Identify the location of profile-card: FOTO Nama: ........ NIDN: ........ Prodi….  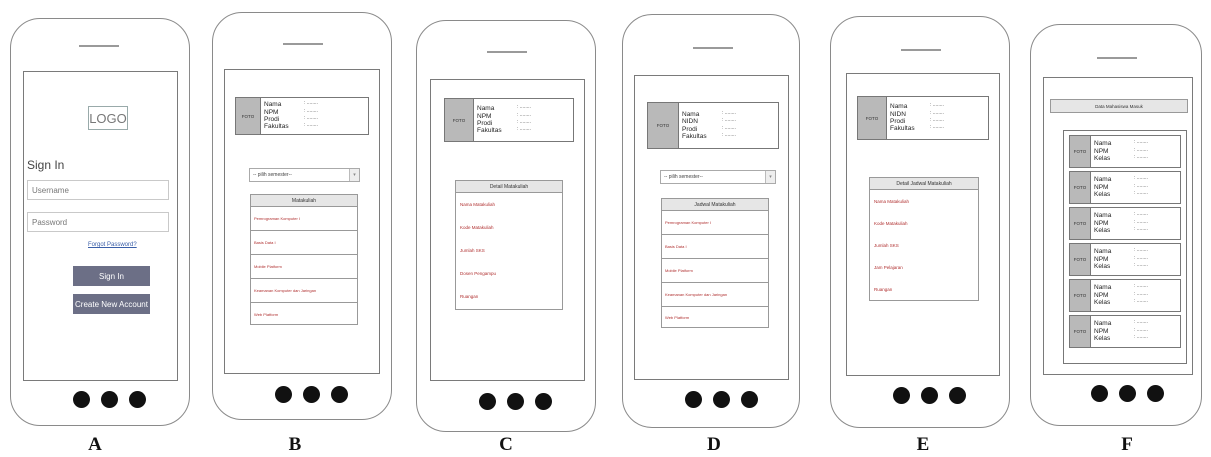
(923, 118).